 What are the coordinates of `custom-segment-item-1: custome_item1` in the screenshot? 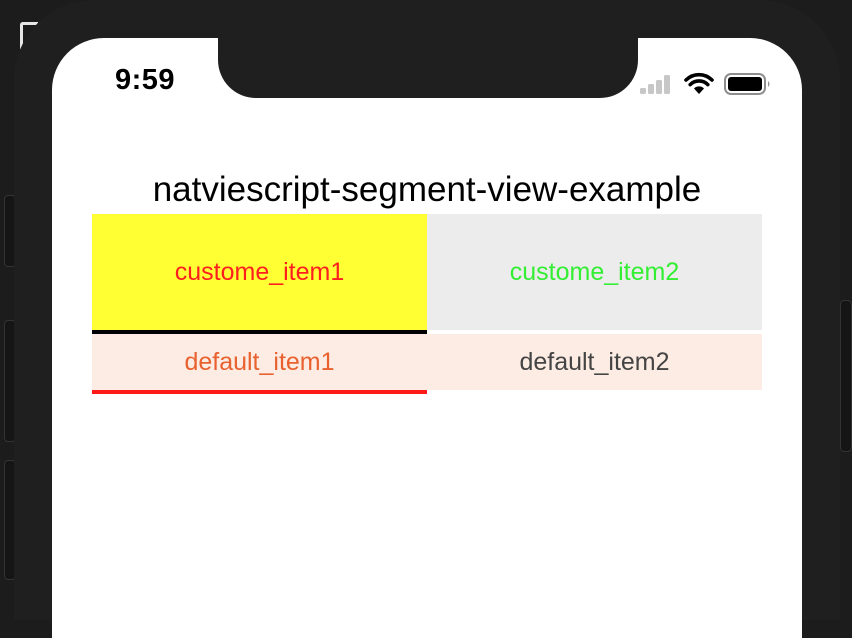 It's located at (259, 274).